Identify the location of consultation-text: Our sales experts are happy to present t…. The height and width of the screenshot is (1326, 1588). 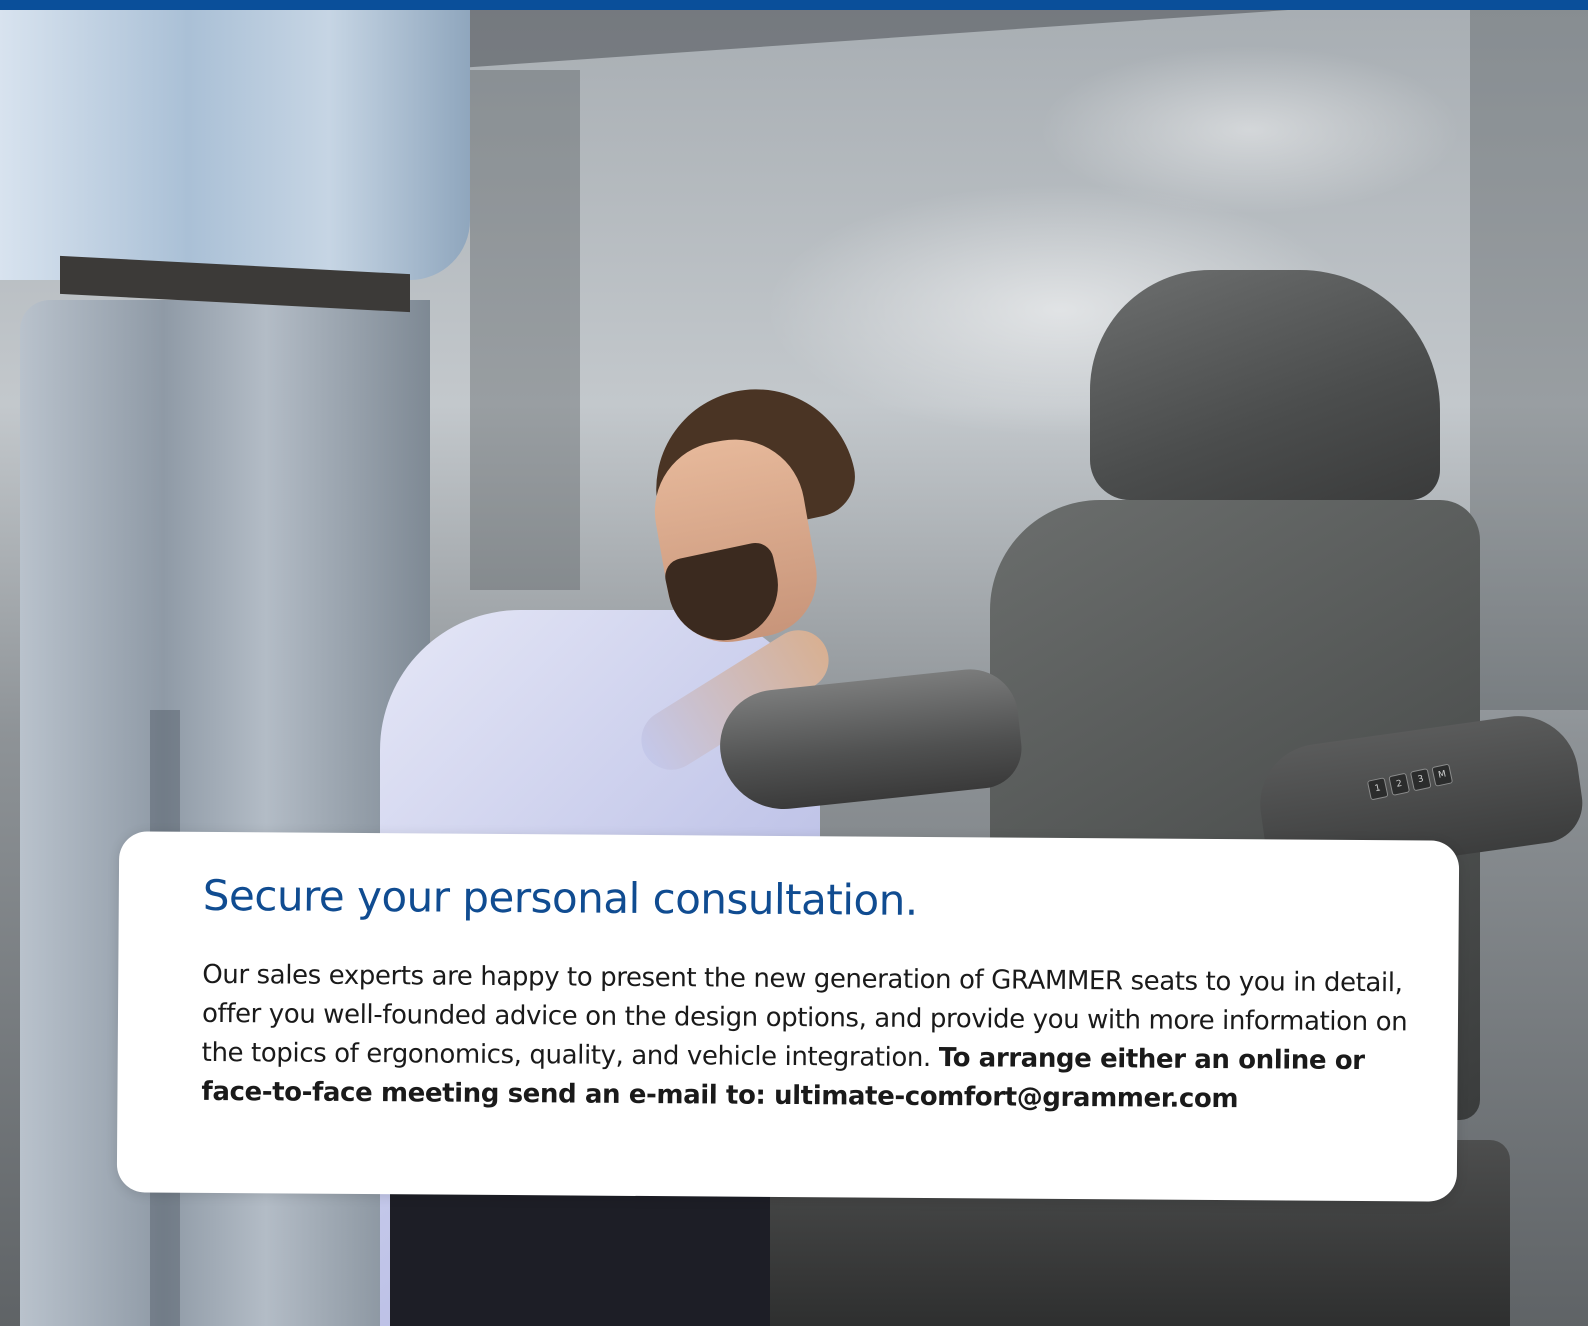
(806, 1038).